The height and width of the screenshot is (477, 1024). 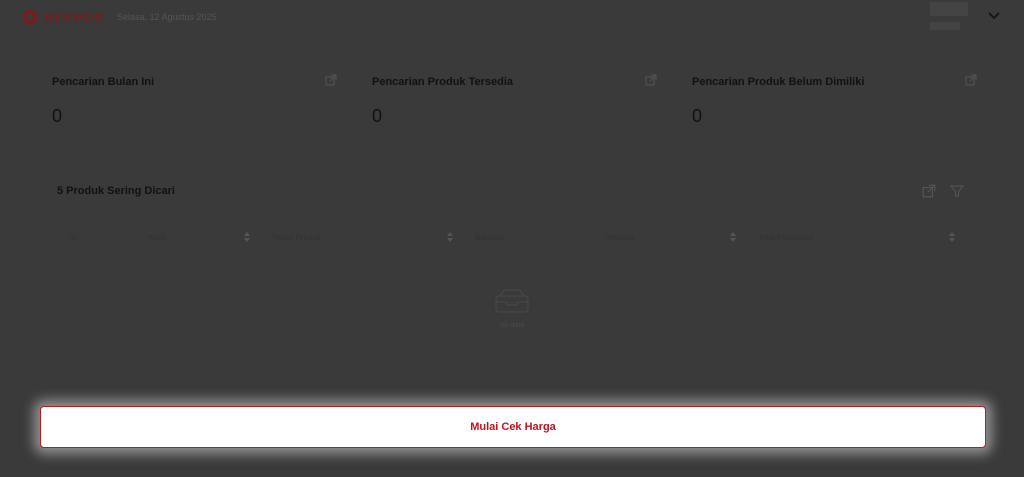 I want to click on stat-title: Pencarian Bulan Ini, so click(x=103, y=82).